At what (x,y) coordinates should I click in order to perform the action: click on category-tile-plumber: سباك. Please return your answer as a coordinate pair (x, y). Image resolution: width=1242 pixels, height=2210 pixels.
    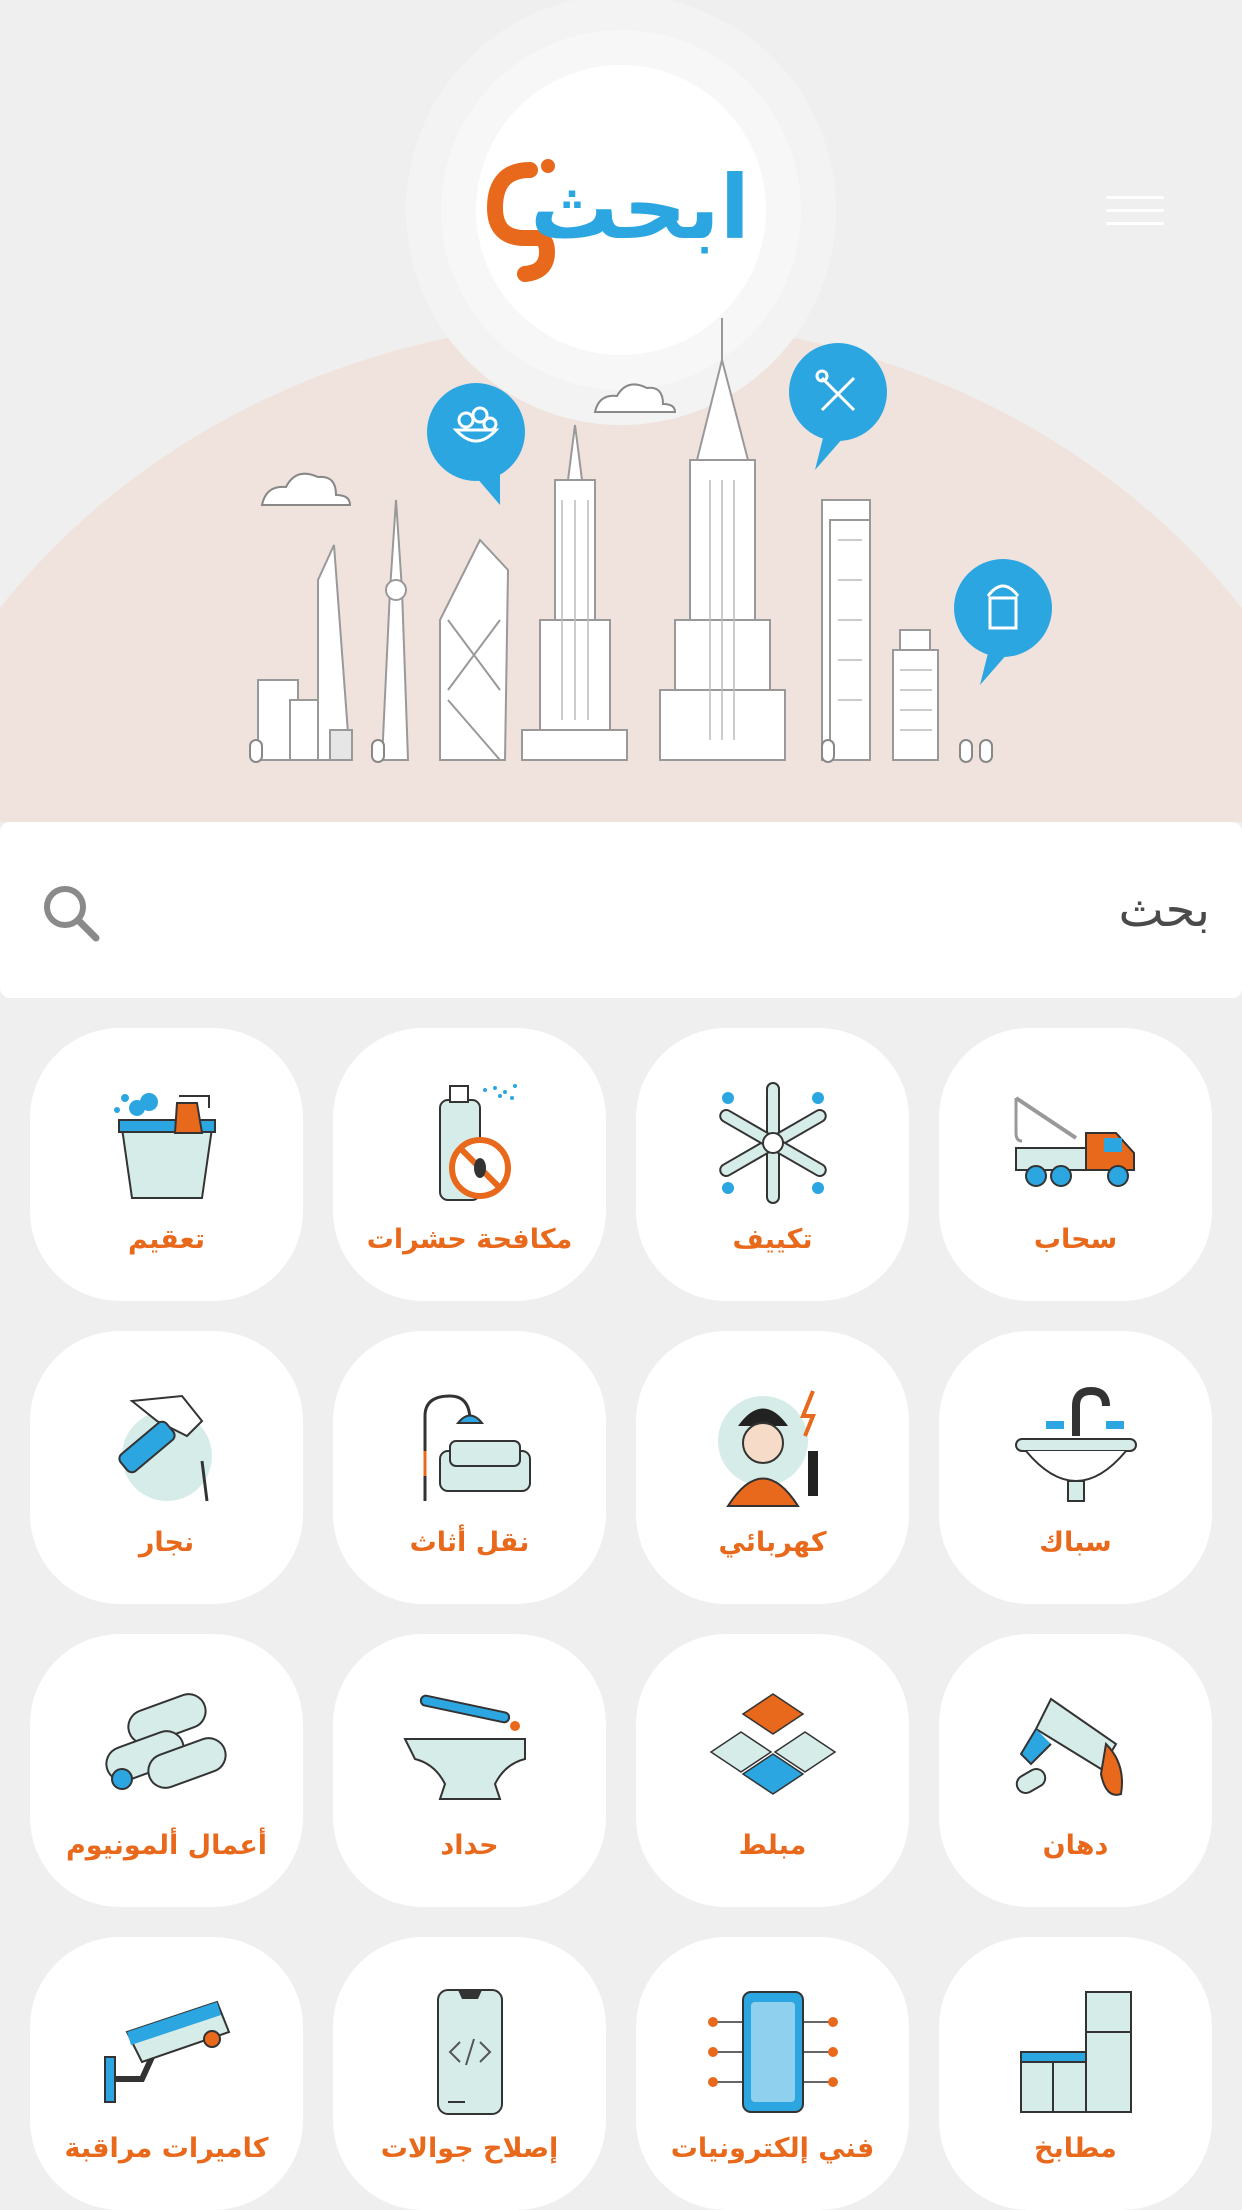
    Looking at the image, I should click on (1075, 1467).